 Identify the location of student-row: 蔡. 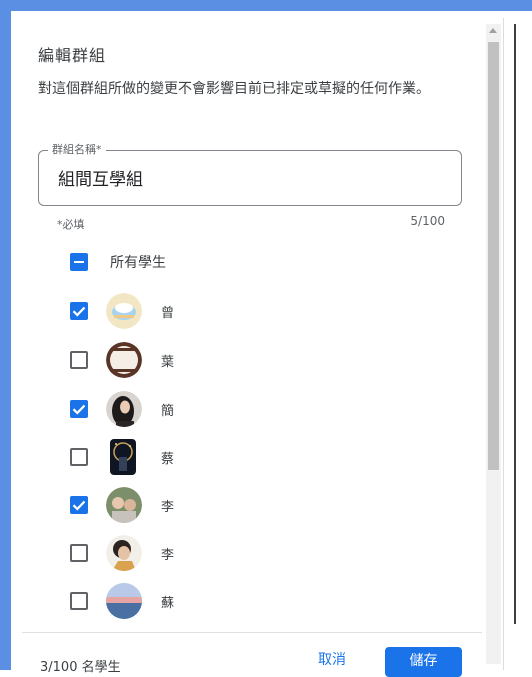
(260, 457).